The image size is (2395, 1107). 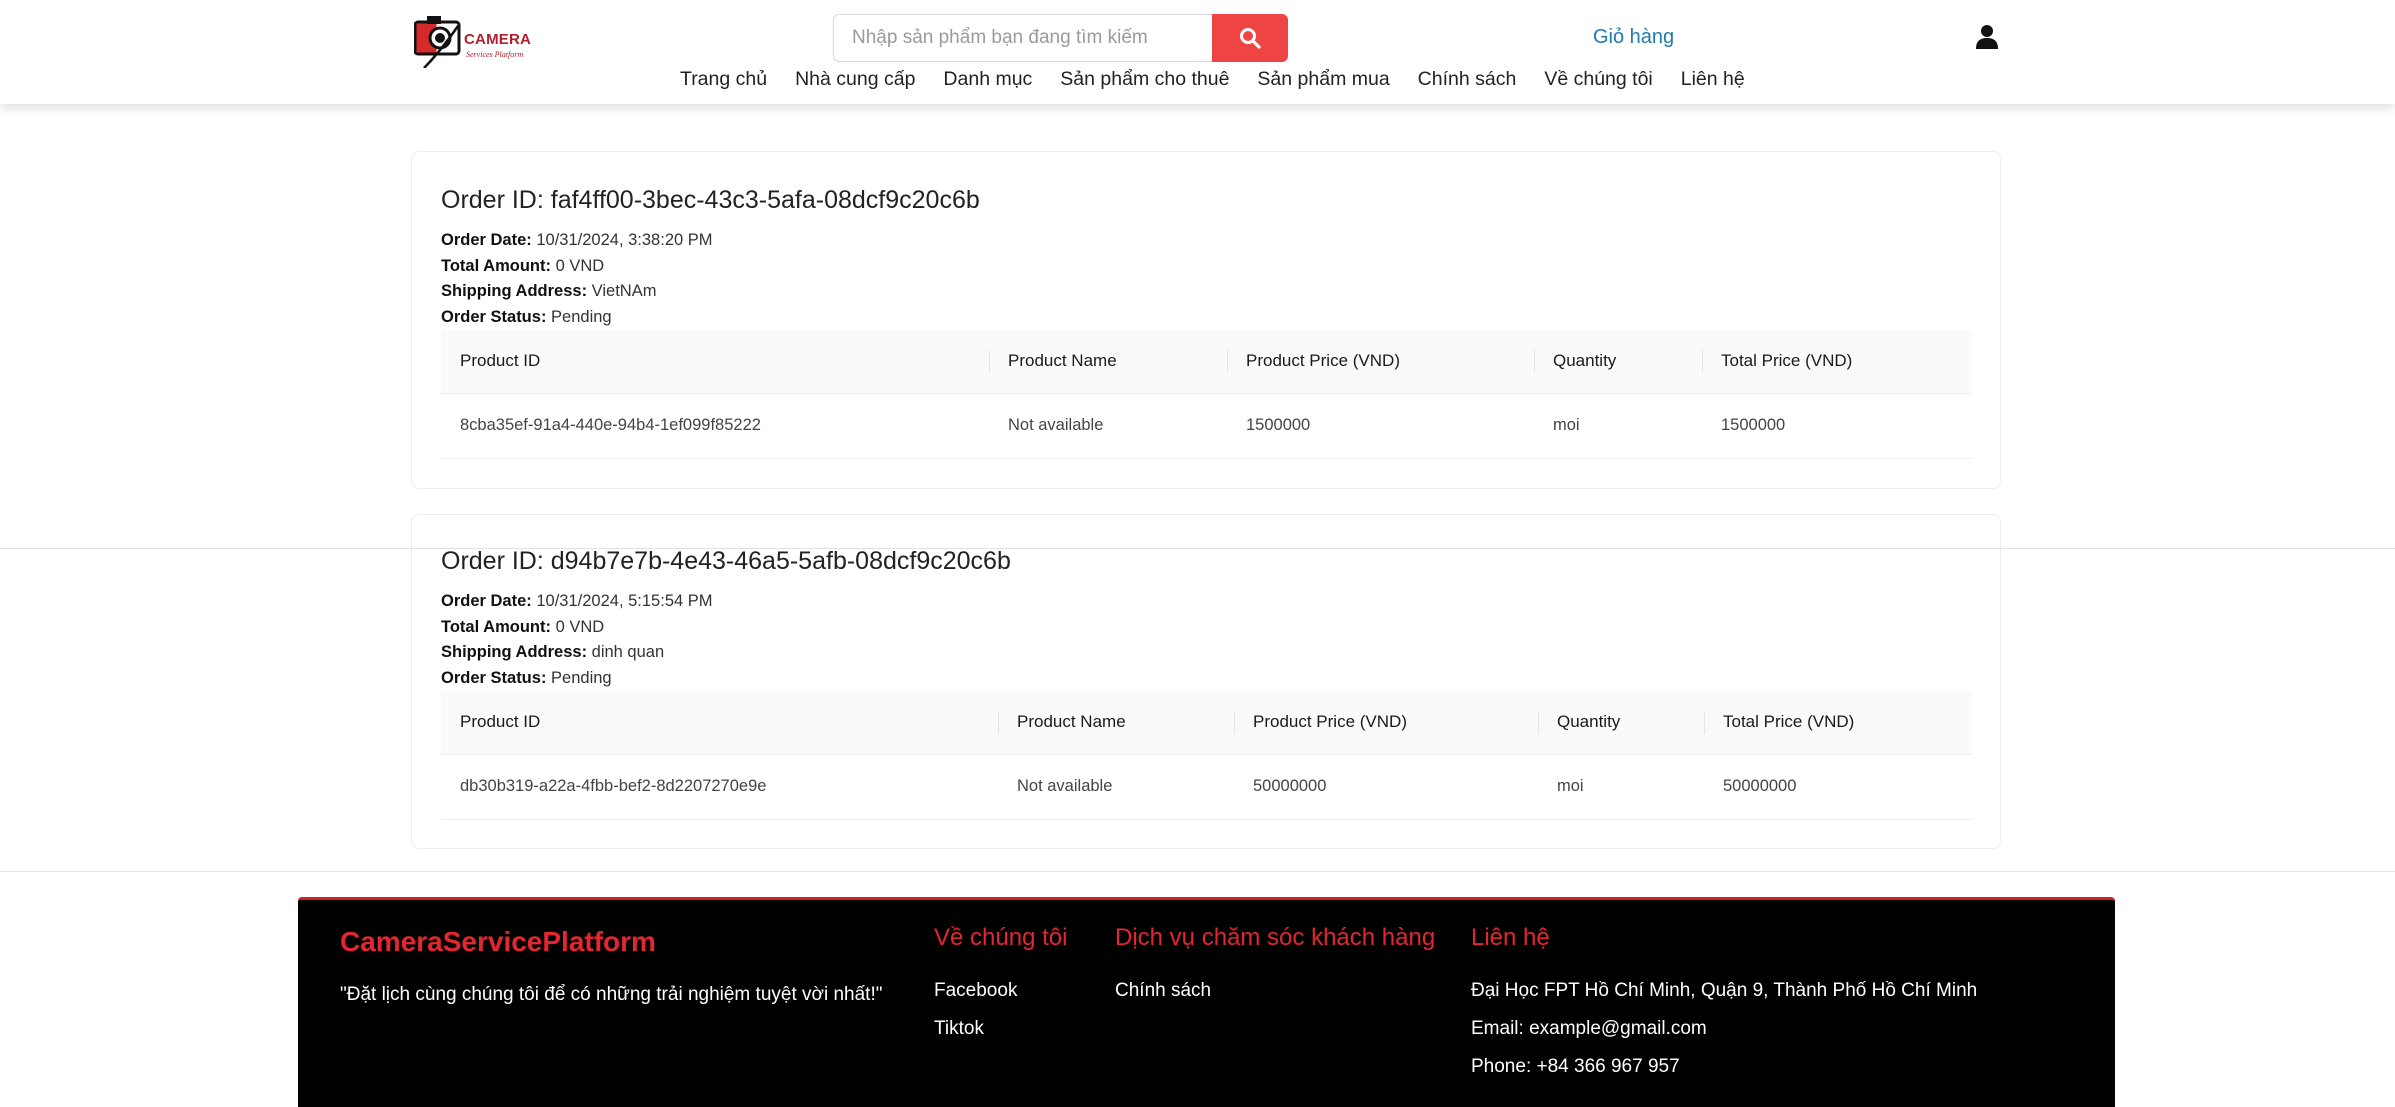 What do you see at coordinates (987, 82) in the screenshot?
I see `nav-categories: Danh mục` at bounding box center [987, 82].